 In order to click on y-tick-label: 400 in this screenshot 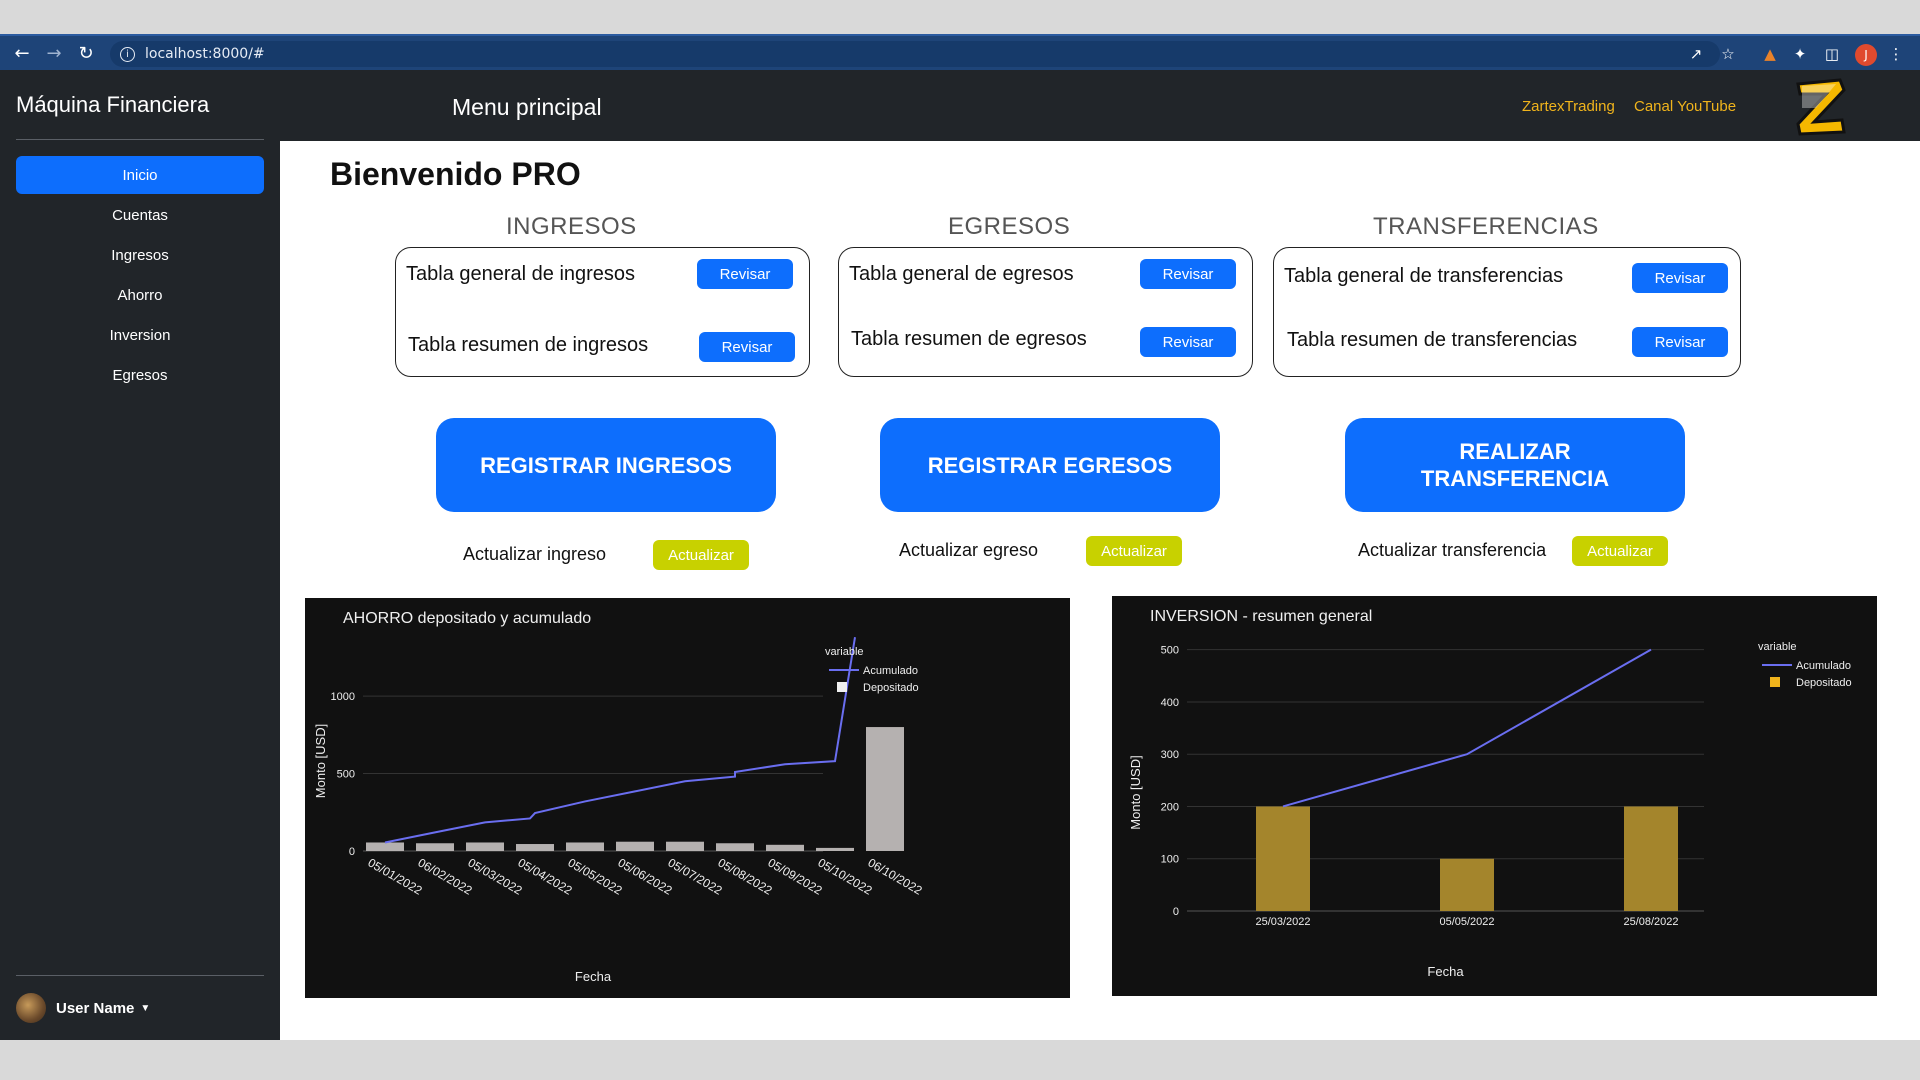, I will do `click(1170, 703)`.